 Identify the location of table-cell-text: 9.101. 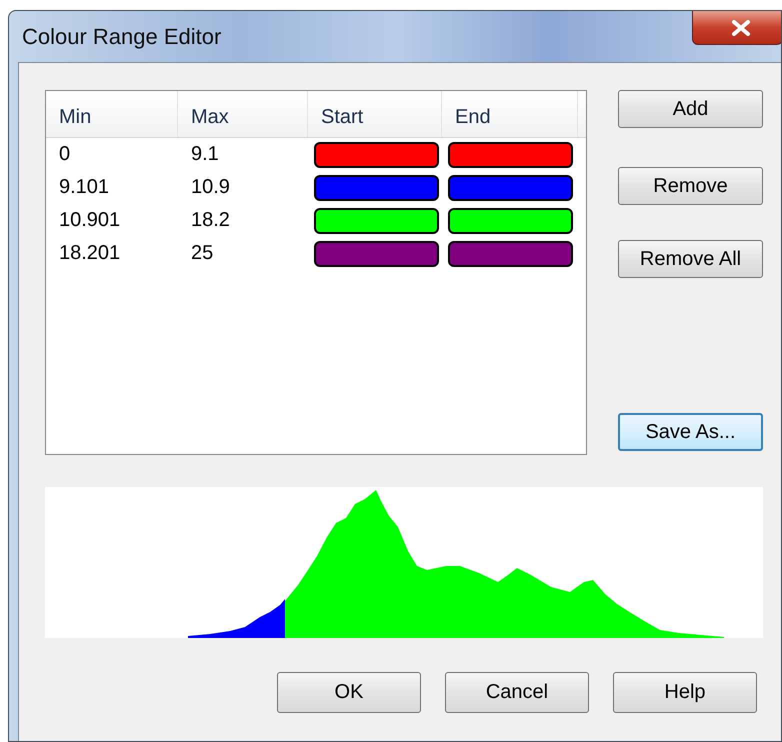
(84, 187).